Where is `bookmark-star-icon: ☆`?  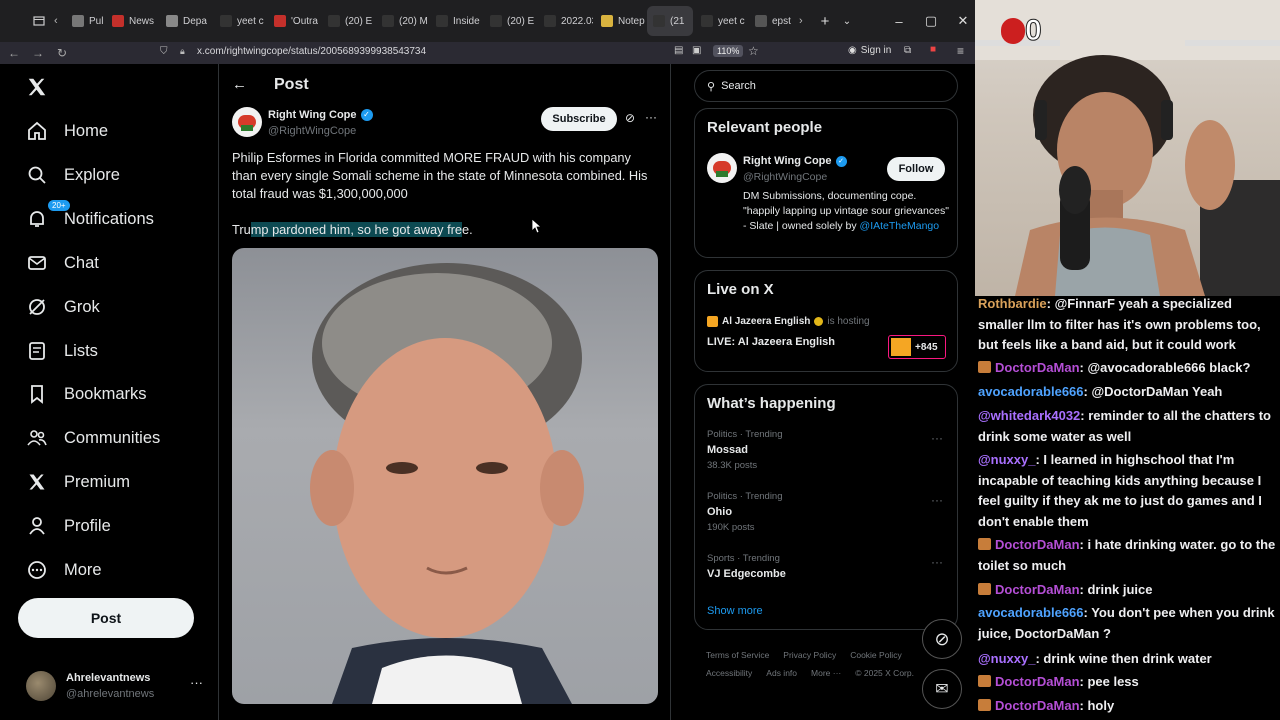
bookmark-star-icon: ☆ is located at coordinates (753, 51).